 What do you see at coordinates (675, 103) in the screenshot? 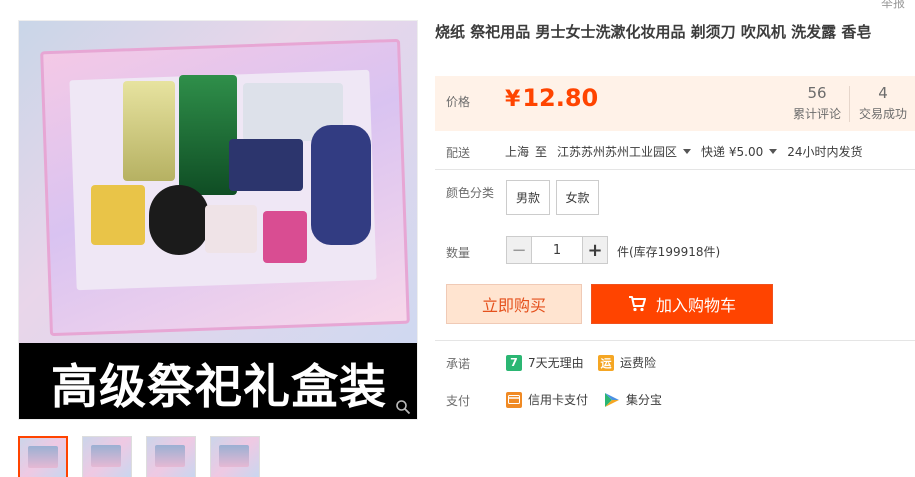
I see `price-box: 价格 ¥12.80 56 累计评论 4 交易成功` at bounding box center [675, 103].